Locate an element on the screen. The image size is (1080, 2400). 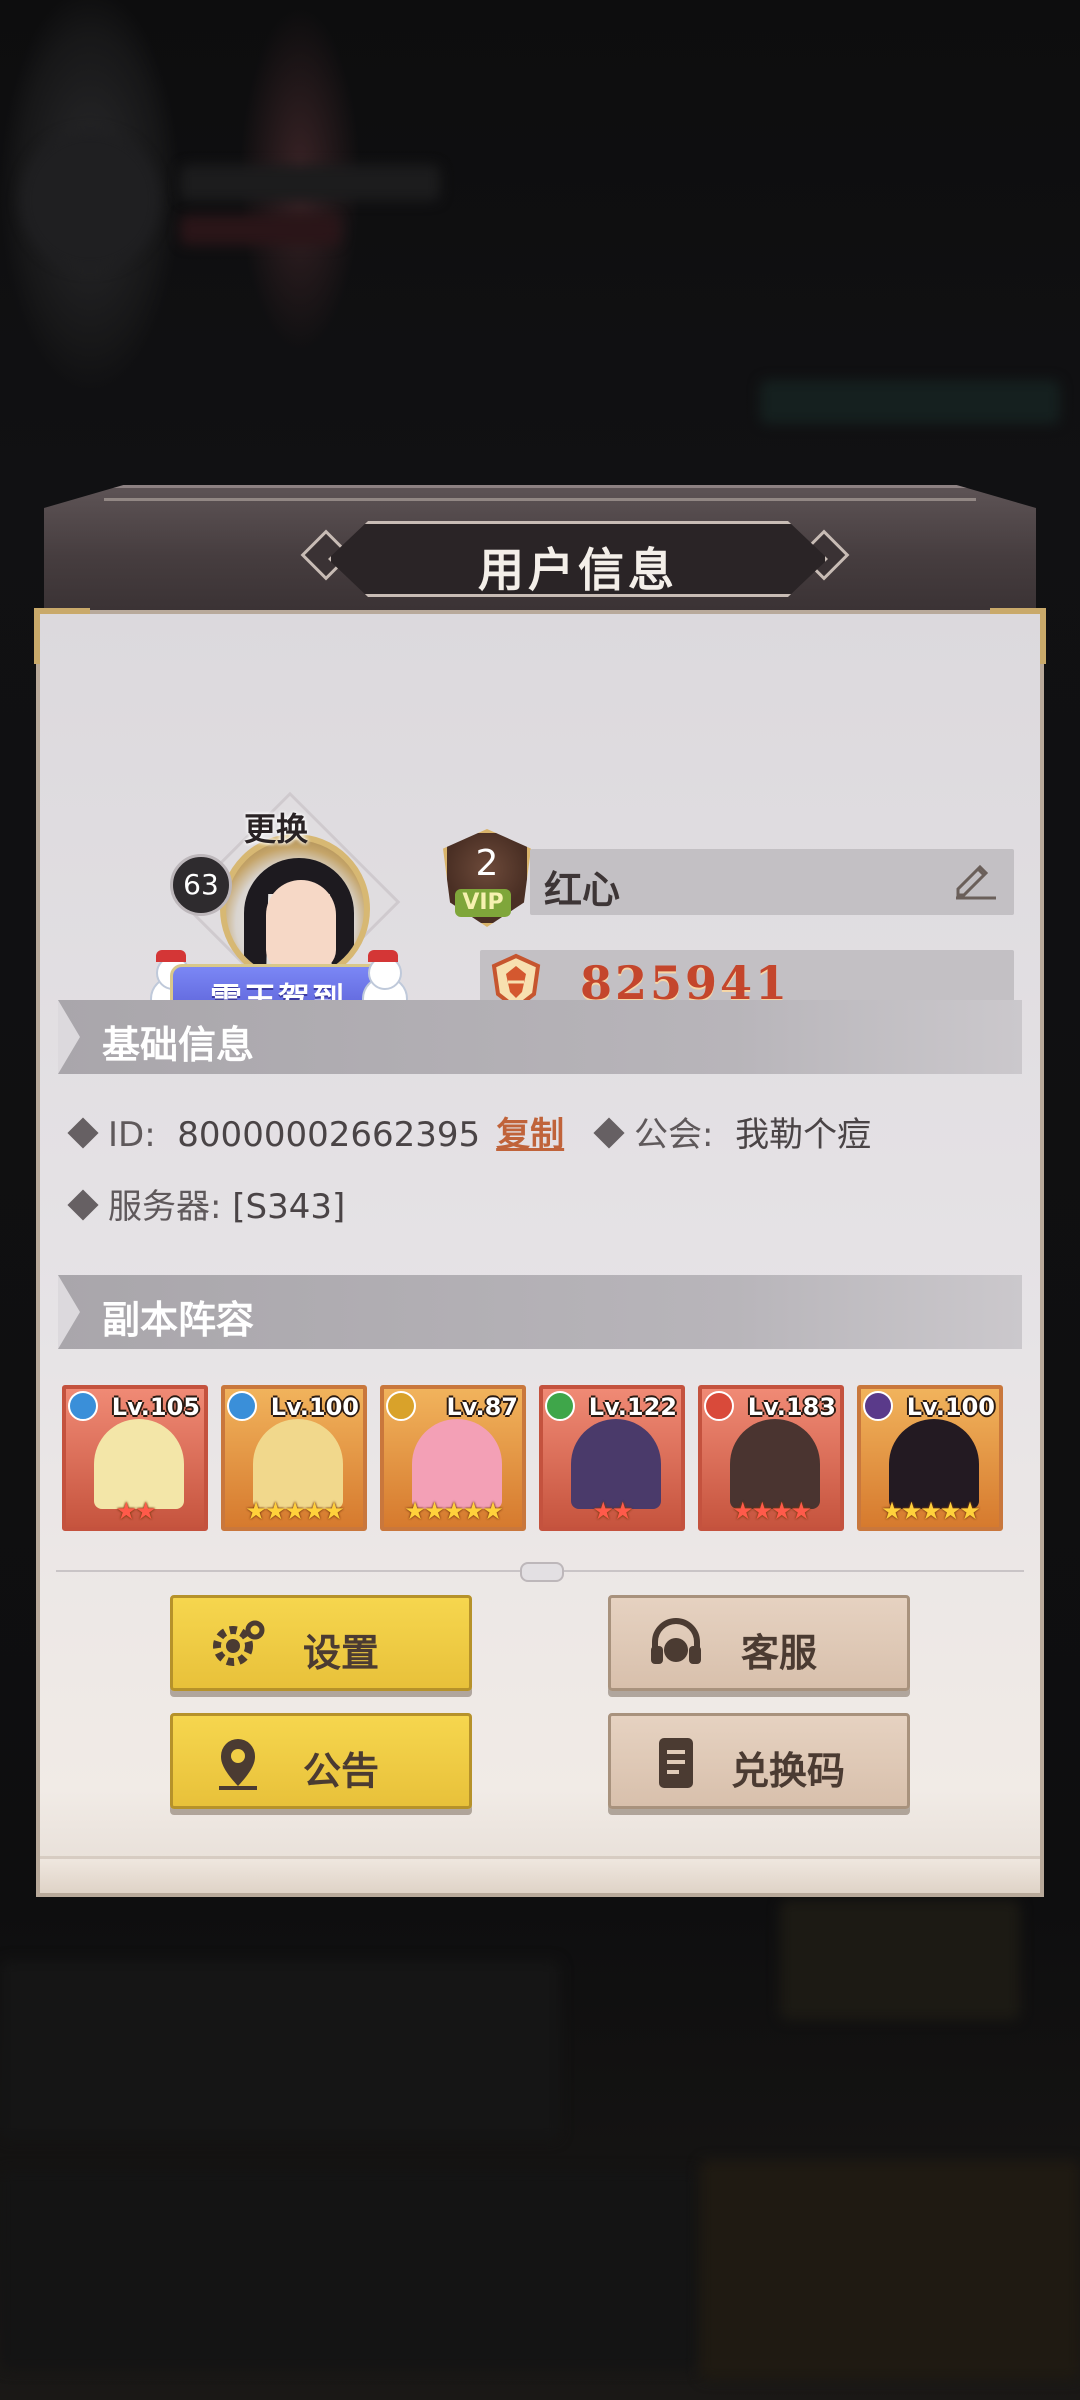
announcement-button: 公告 is located at coordinates (321, 1761).